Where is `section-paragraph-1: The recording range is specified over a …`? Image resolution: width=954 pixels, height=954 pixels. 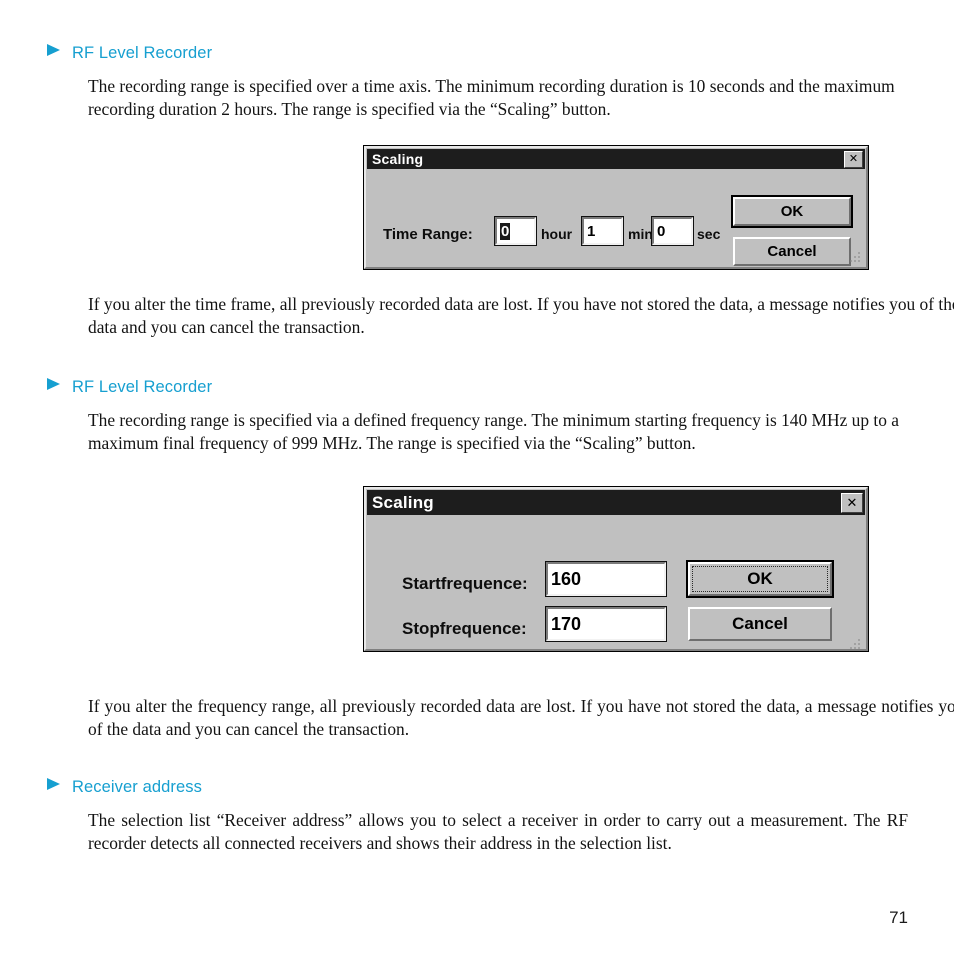
section-paragraph-1: The recording range is specified over a … is located at coordinates (491, 98).